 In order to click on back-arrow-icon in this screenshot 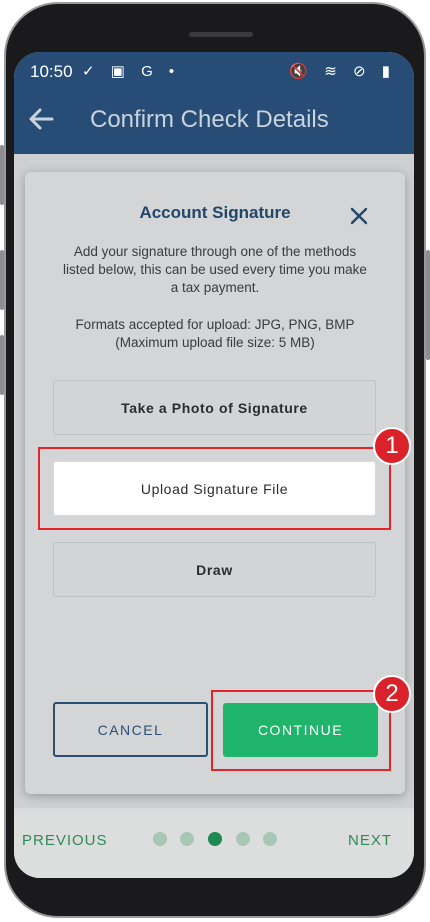, I will do `click(41, 119)`.